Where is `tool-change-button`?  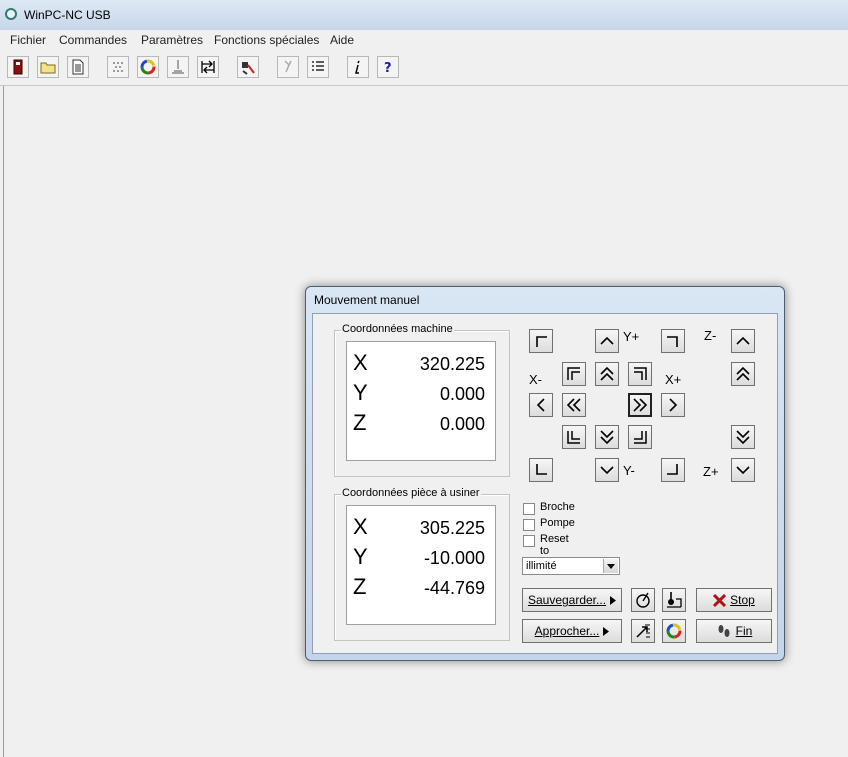 tool-change-button is located at coordinates (248, 67).